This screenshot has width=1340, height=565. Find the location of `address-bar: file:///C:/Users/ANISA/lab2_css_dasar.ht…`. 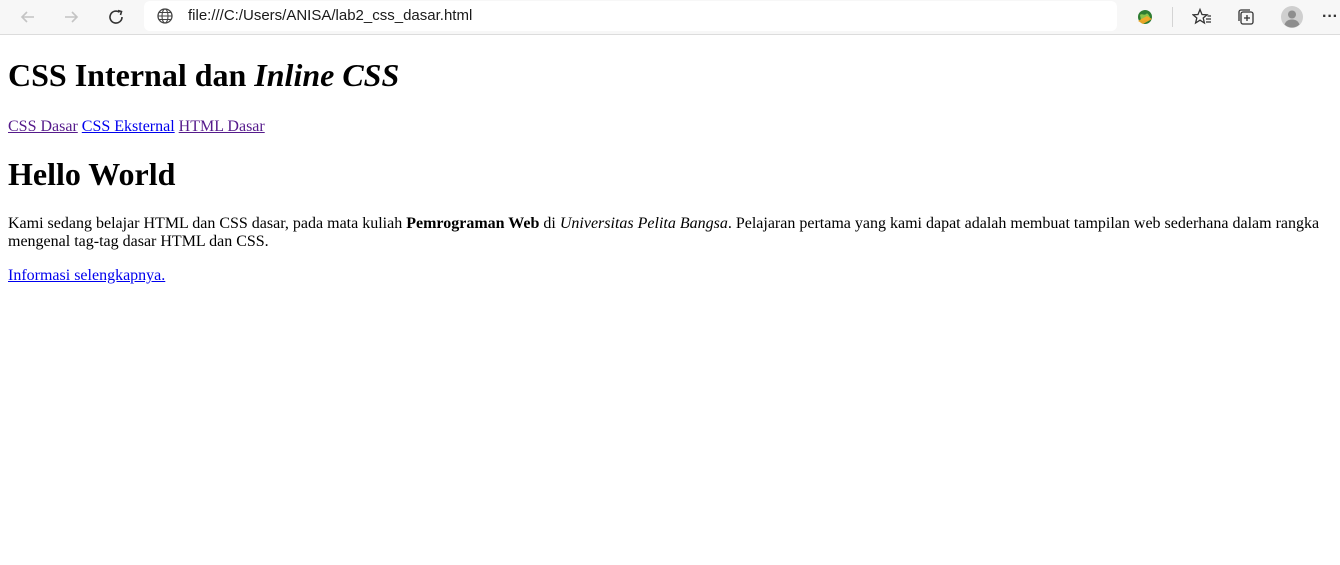

address-bar: file:///C:/Users/ANISA/lab2_css_dasar.ht… is located at coordinates (630, 16).